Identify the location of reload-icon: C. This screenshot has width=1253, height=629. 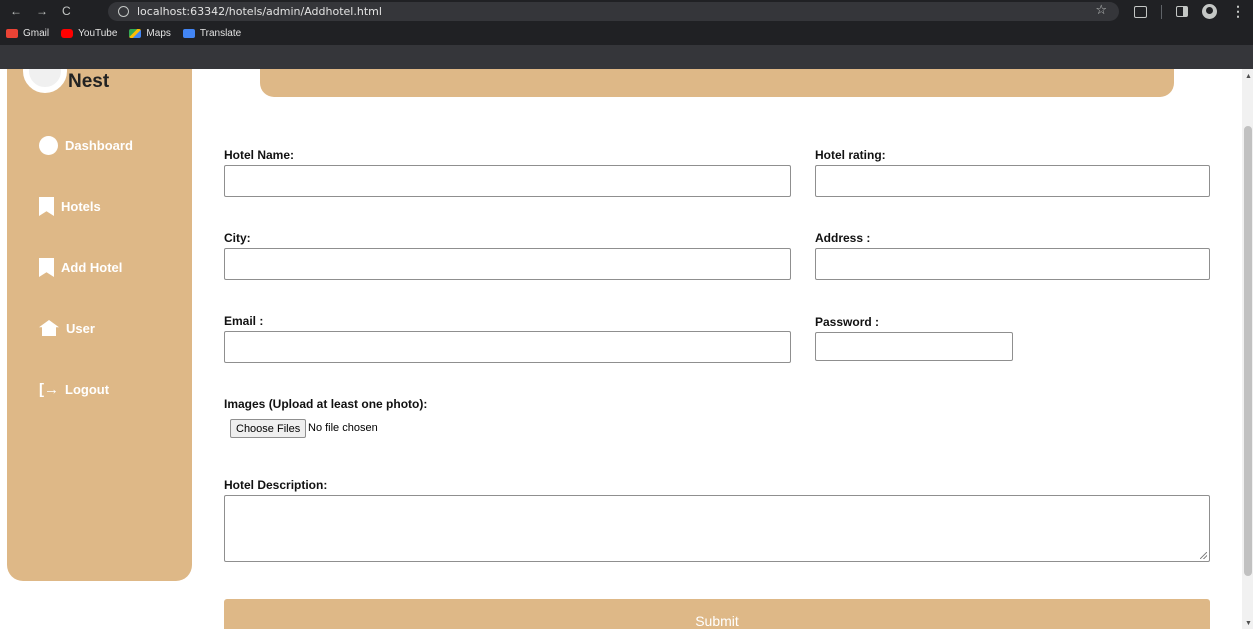
(66, 11).